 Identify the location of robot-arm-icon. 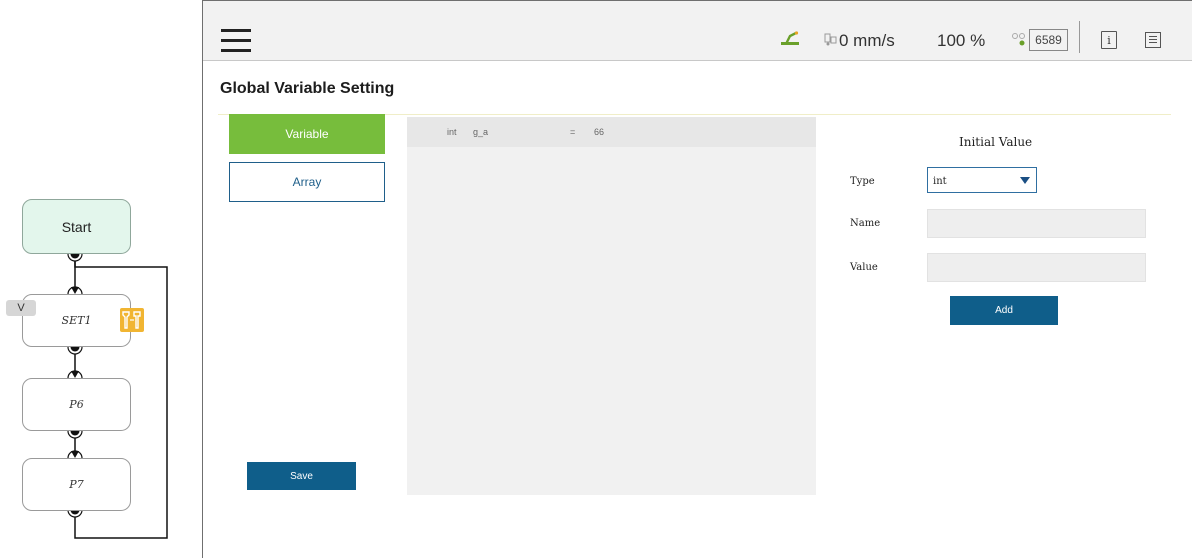
(791, 38).